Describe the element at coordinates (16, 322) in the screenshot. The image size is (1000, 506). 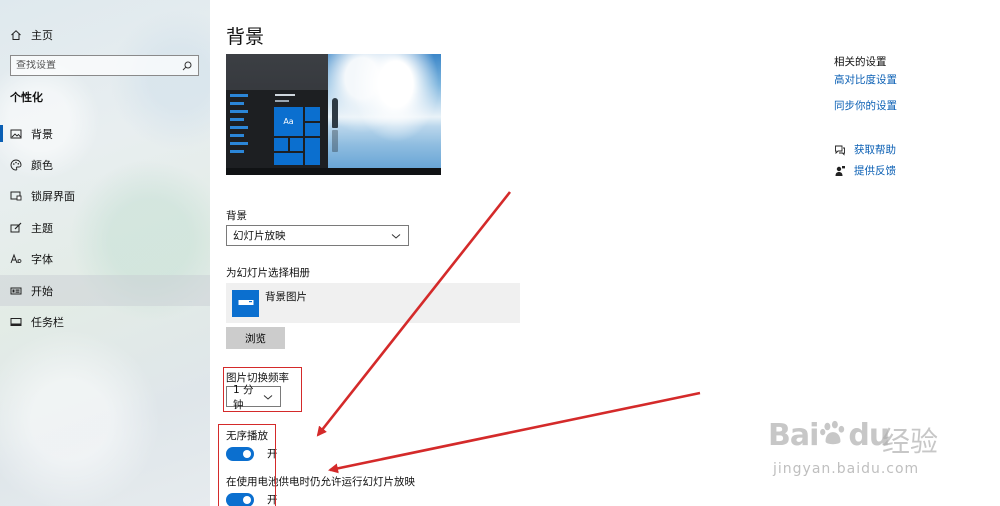
I see `taskbar-icon` at that location.